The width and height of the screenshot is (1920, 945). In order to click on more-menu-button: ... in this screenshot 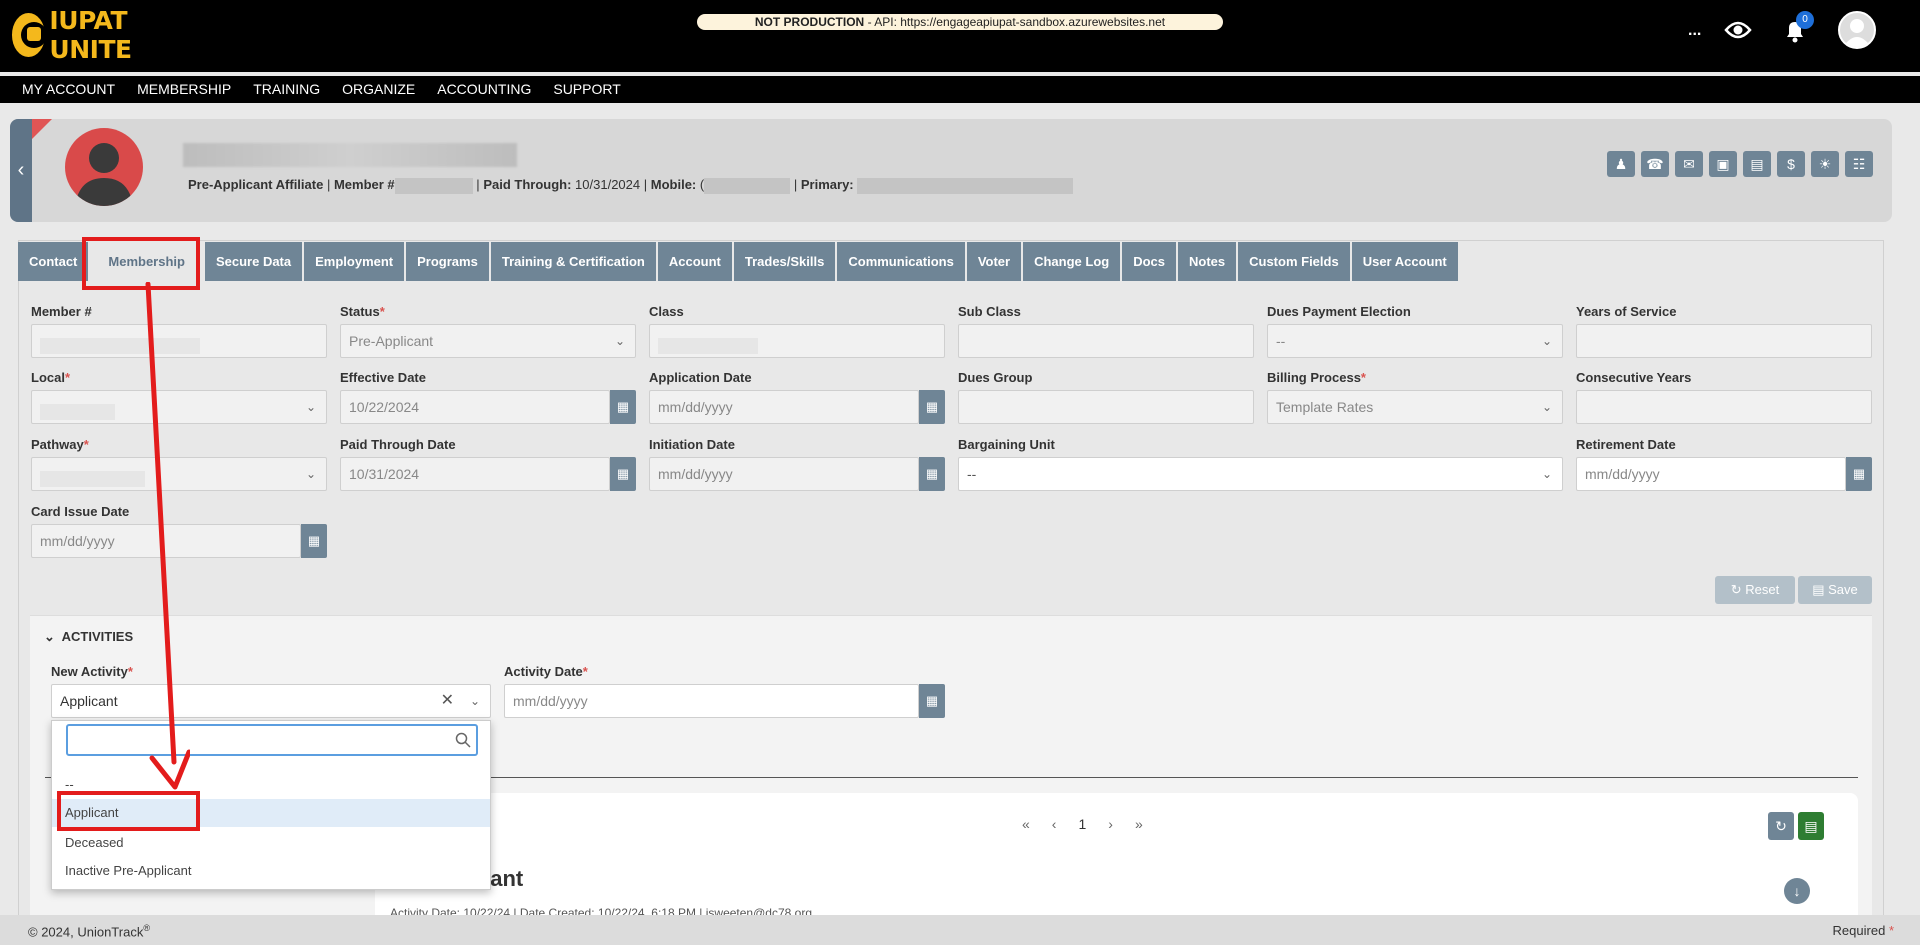, I will do `click(1694, 31)`.